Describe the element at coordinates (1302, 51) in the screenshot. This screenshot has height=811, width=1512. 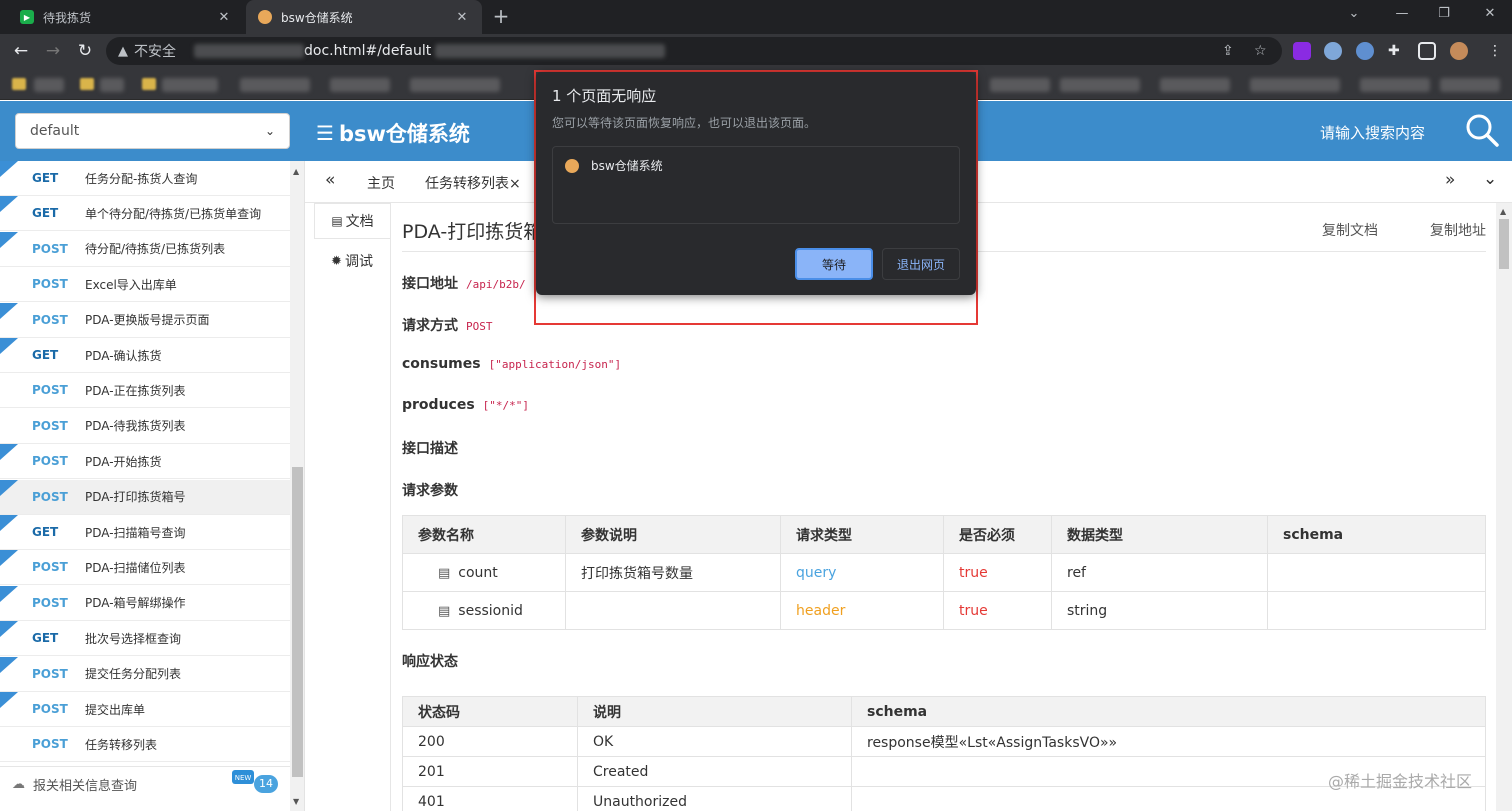
I see `extension-rp-icon` at that location.